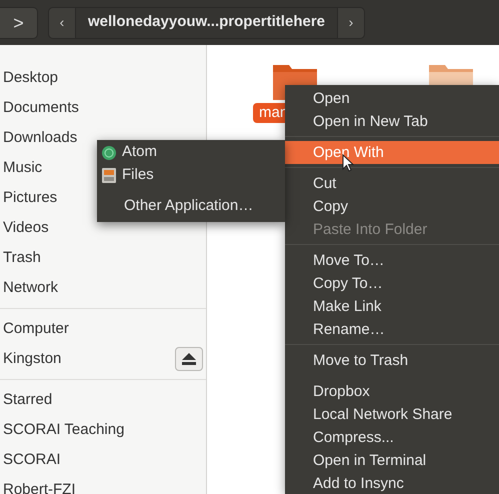 This screenshot has width=499, height=494. What do you see at coordinates (392, 391) in the screenshot?
I see `menu-item: Dropbox` at bounding box center [392, 391].